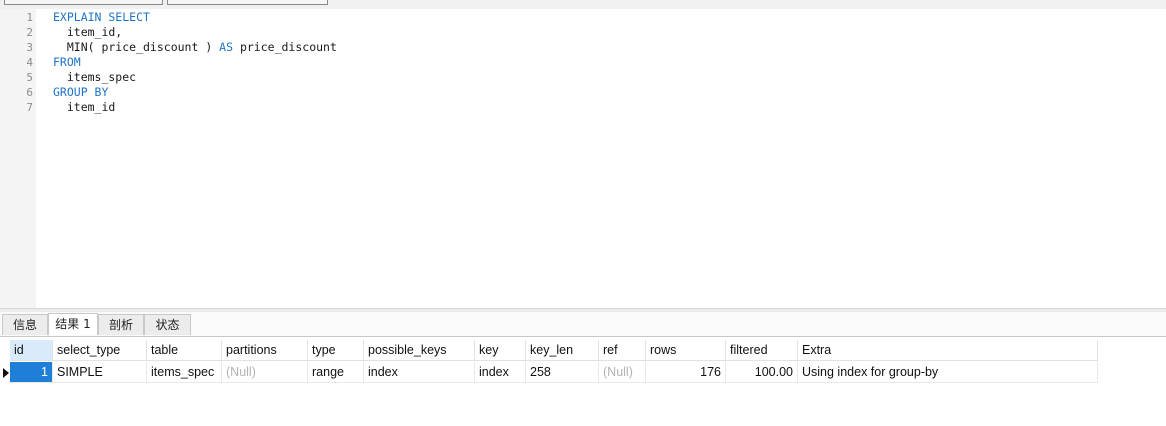 Image resolution: width=1166 pixels, height=426 pixels. I want to click on sql-keyword: EXPLAIN SELECT, so click(101, 17).